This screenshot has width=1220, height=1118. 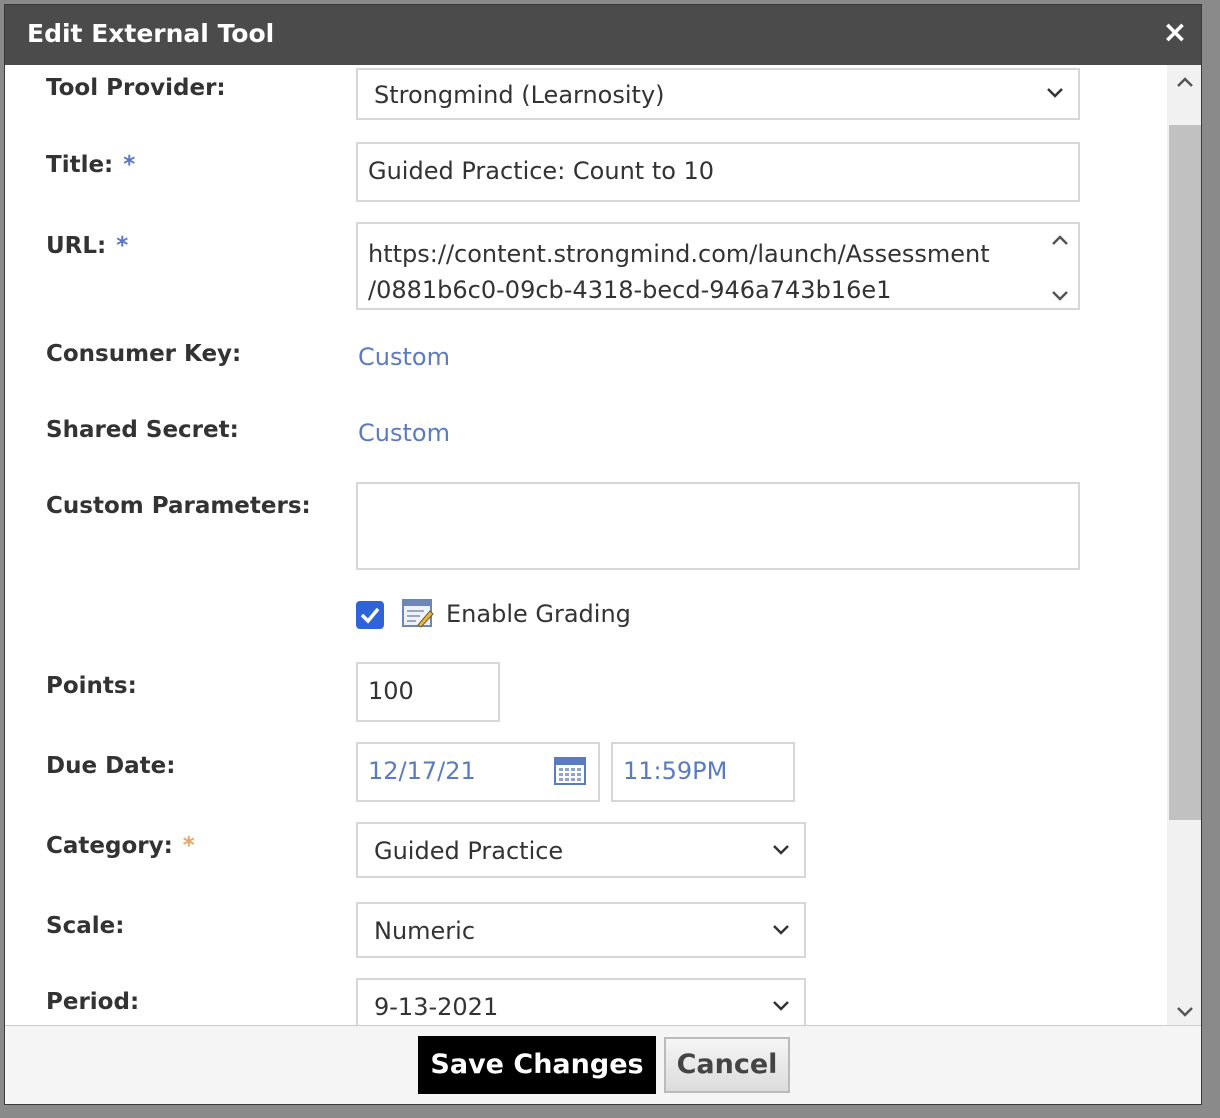 What do you see at coordinates (151, 33) in the screenshot?
I see `dialog-title: Edit External Tool` at bounding box center [151, 33].